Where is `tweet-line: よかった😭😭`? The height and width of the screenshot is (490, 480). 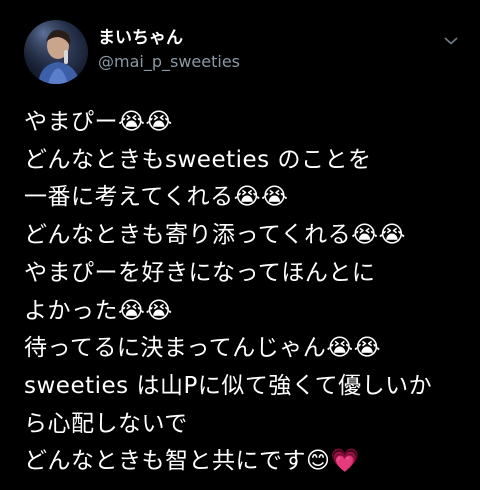 tweet-line: よかった😭😭 is located at coordinates (98, 310).